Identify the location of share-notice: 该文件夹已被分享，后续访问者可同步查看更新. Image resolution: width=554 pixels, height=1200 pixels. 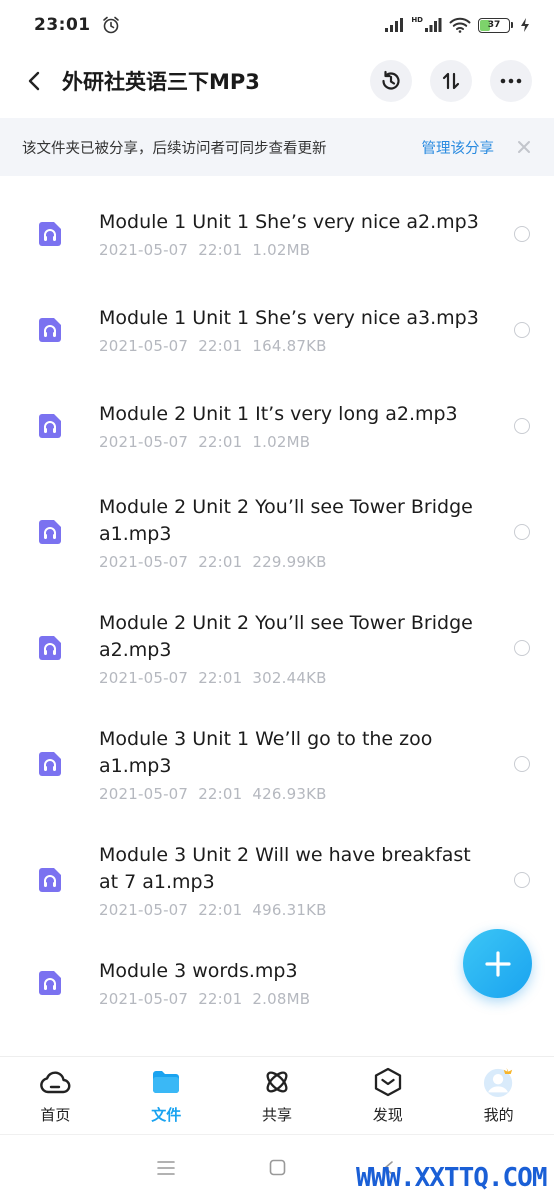
(174, 148).